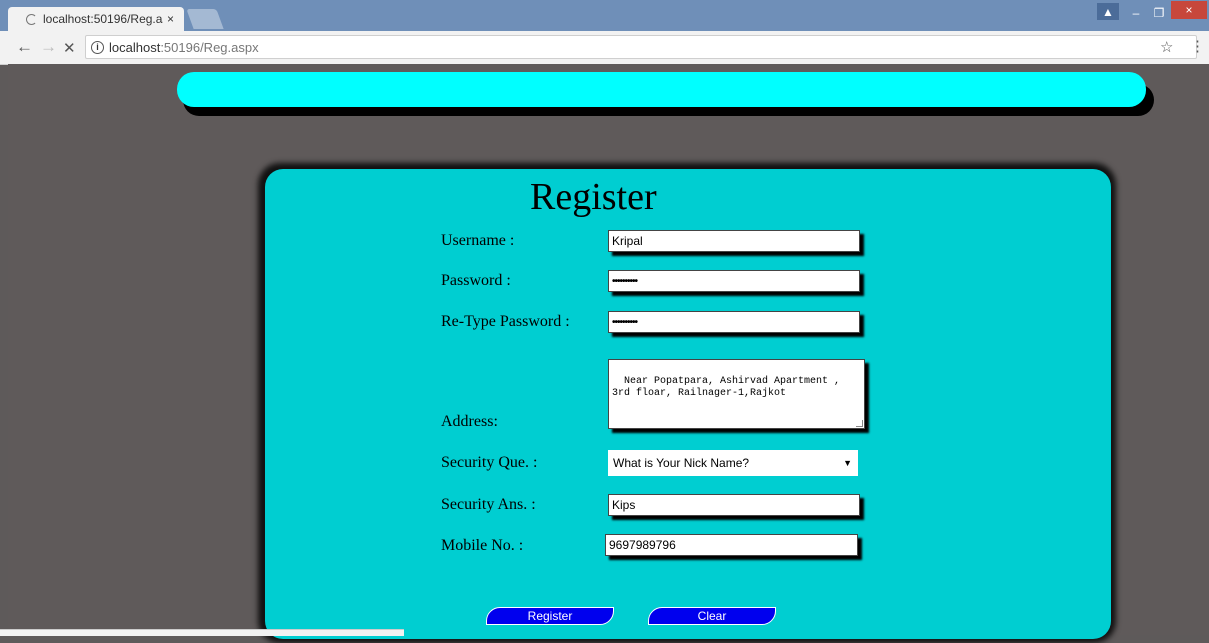  Describe the element at coordinates (1159, 13) in the screenshot. I see `maximize-icon: ❐` at that location.